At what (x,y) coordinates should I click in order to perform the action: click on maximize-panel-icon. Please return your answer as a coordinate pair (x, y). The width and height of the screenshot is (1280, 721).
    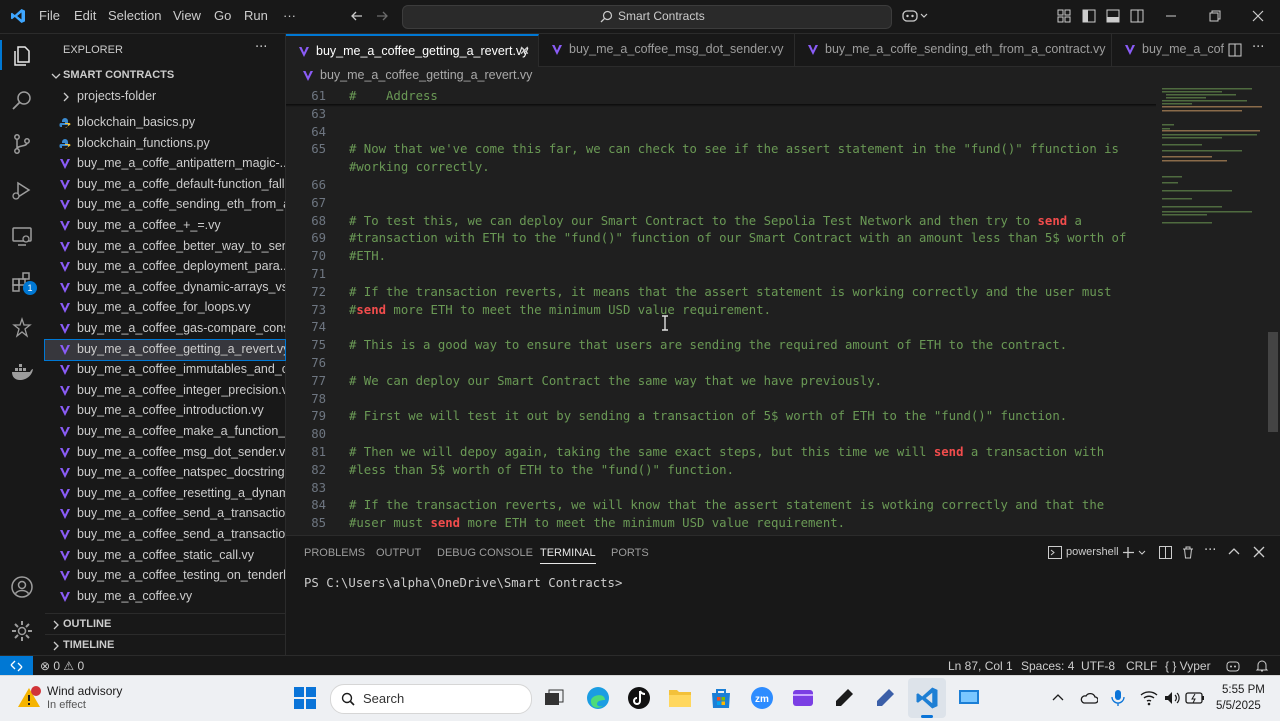
    Looking at the image, I should click on (1234, 552).